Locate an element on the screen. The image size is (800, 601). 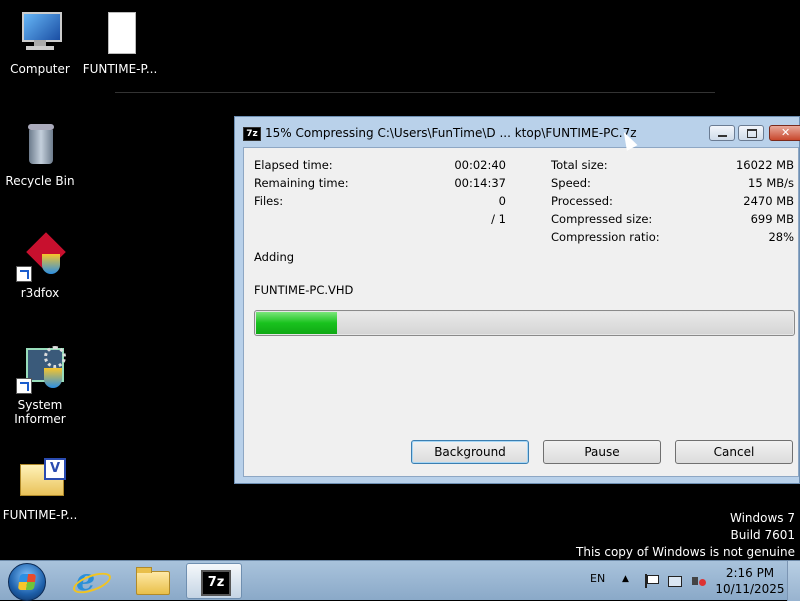
watermark-line: Build 7601 is located at coordinates (762, 535).